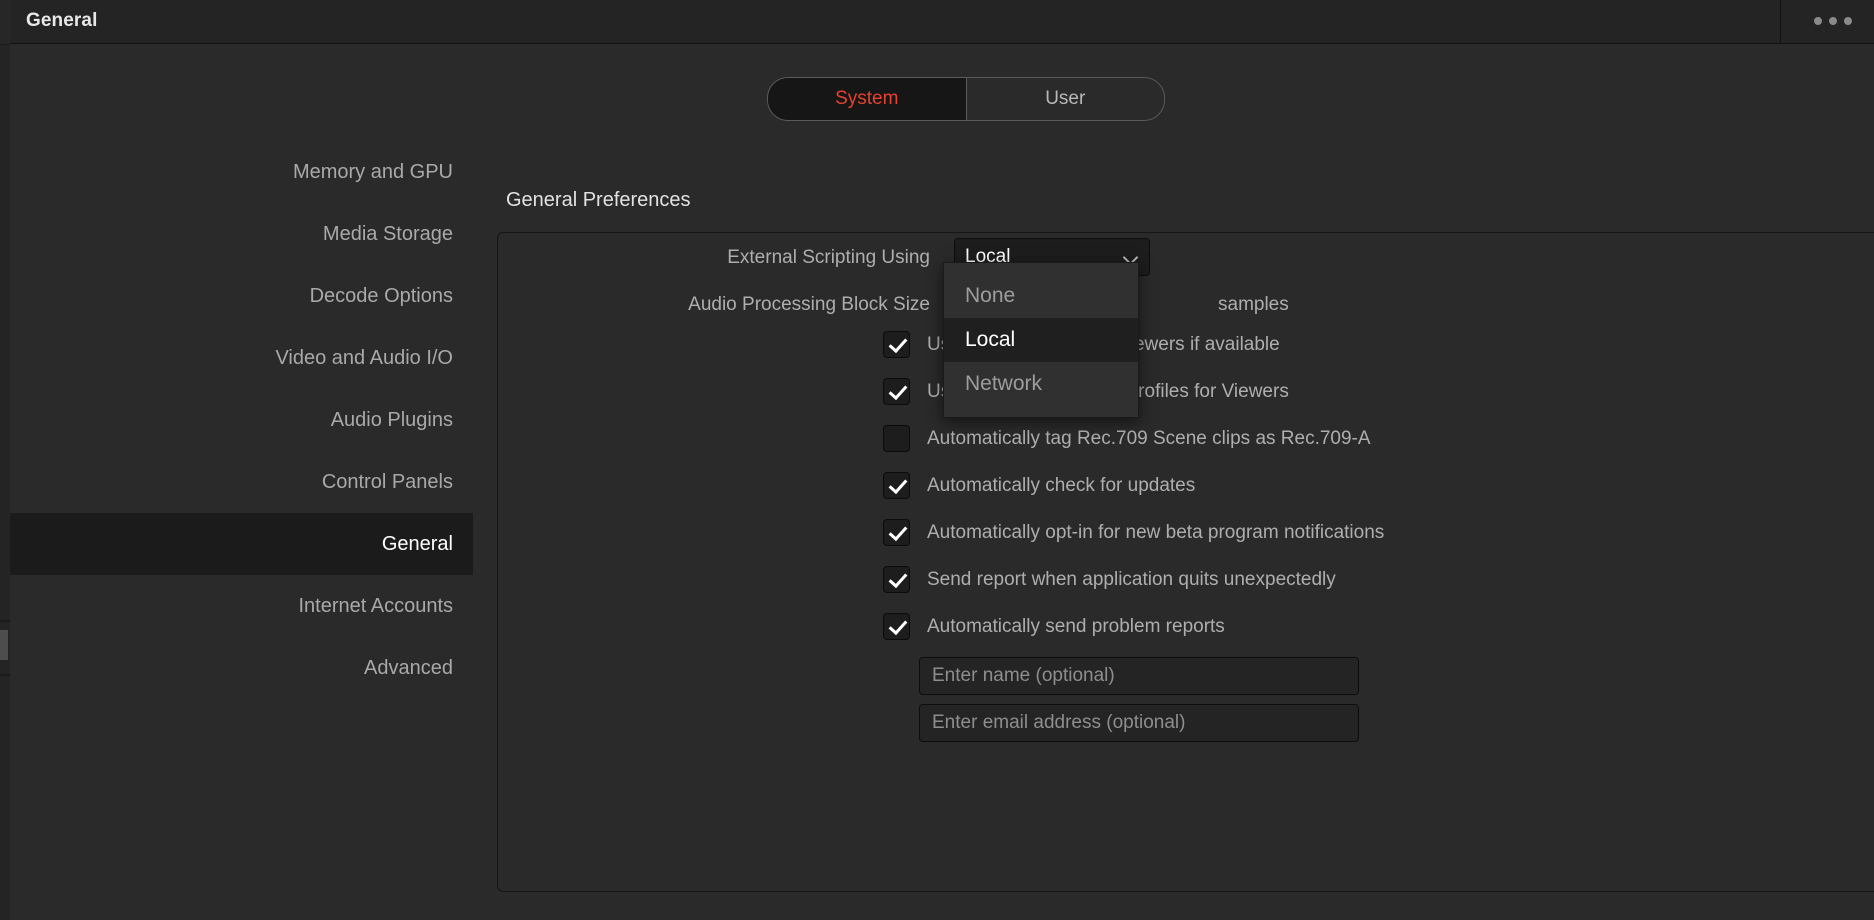 The image size is (1874, 920). I want to click on dropdown-option-network: Network, so click(1041, 384).